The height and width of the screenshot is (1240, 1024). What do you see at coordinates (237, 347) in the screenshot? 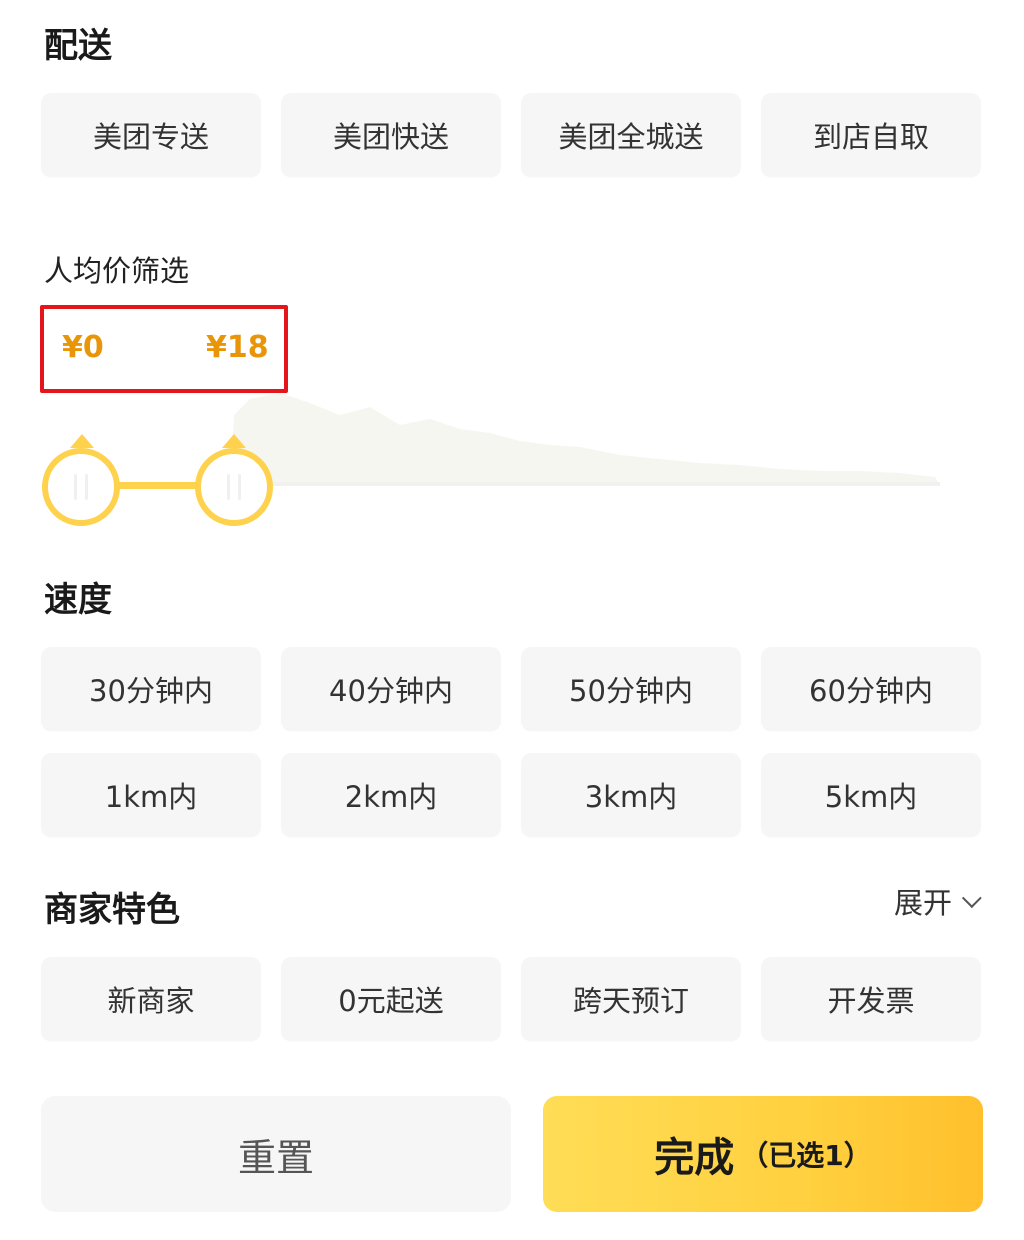
I see `price-max-label: ¥18` at bounding box center [237, 347].